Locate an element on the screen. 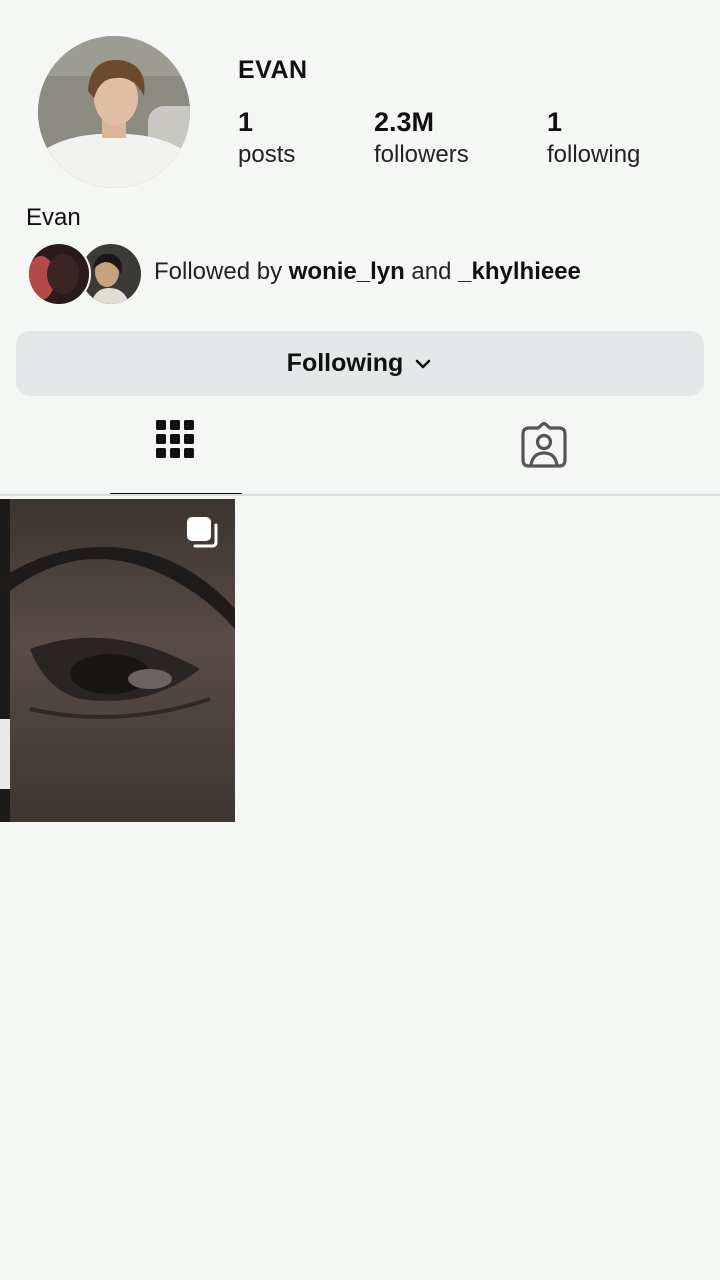 The height and width of the screenshot is (1280, 720). followed-by-prefix: Followed by is located at coordinates (221, 271).